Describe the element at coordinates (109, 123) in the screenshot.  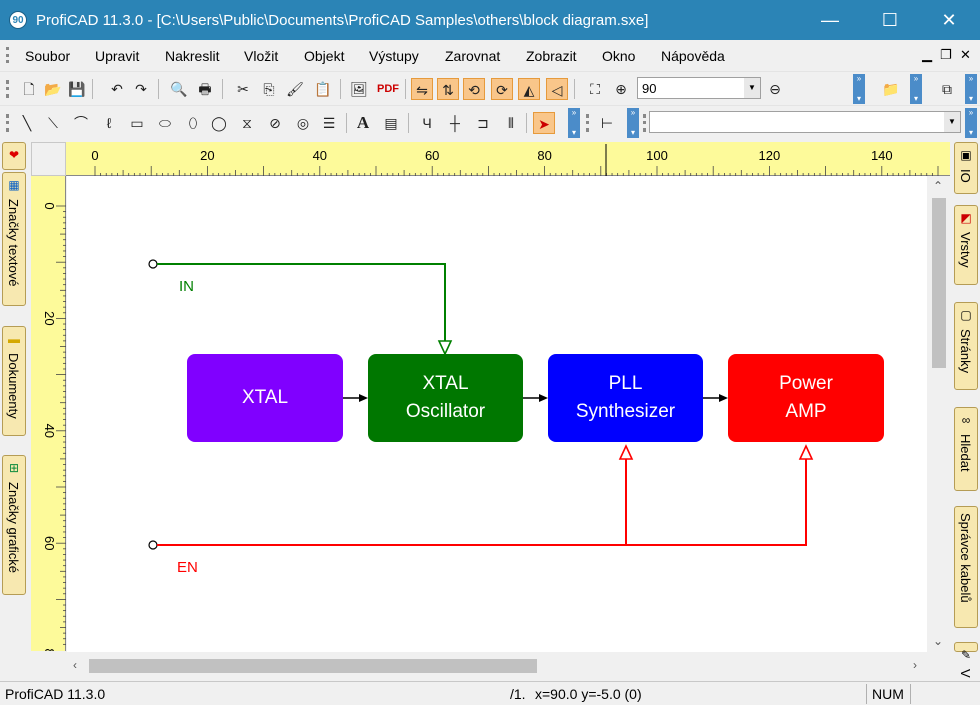
I see `wire-tool-icon: ℓ` at that location.